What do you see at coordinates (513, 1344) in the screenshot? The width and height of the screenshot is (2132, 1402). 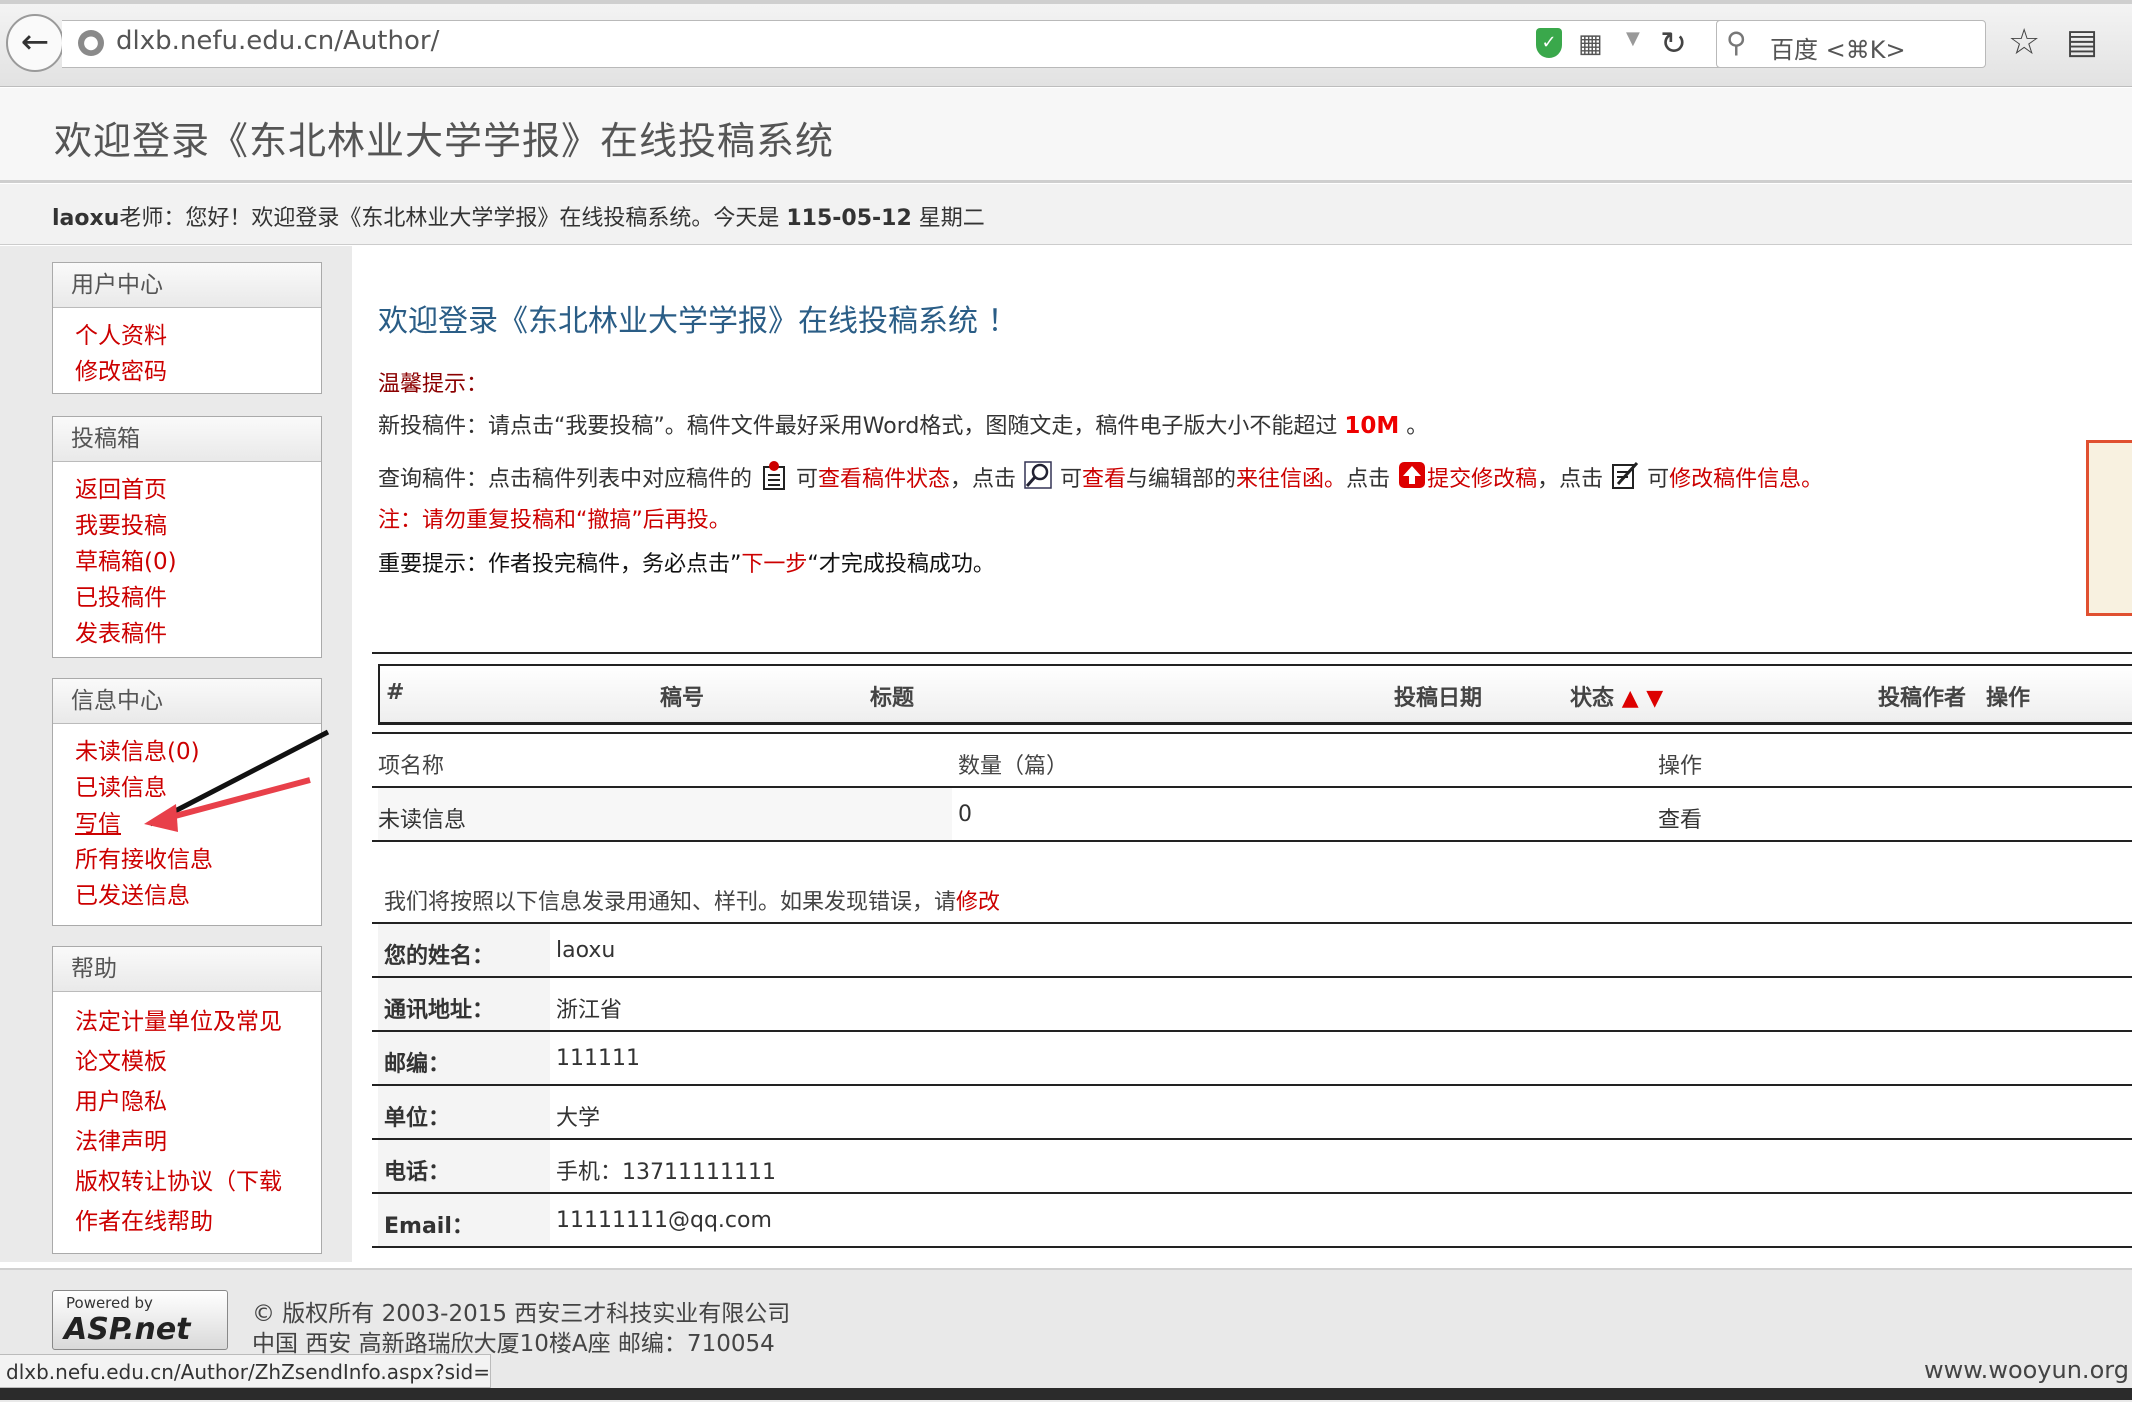 I see `footer-address: 中国 西安 高新路瑞欣大厦10楼A座 邮编：710054` at bounding box center [513, 1344].